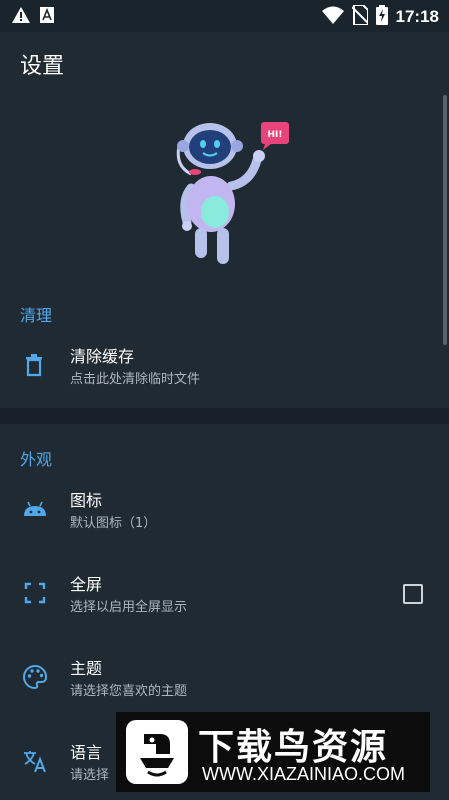  What do you see at coordinates (35, 509) in the screenshot?
I see `android-icon` at bounding box center [35, 509].